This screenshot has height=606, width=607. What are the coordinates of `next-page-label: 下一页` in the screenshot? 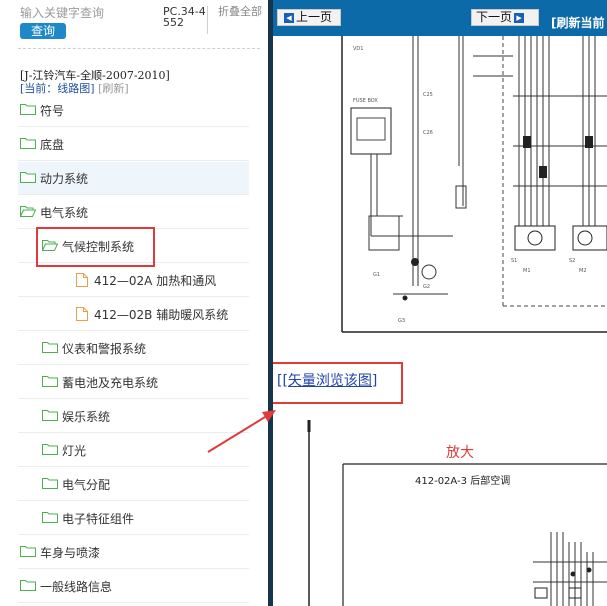 It's located at (494, 17).